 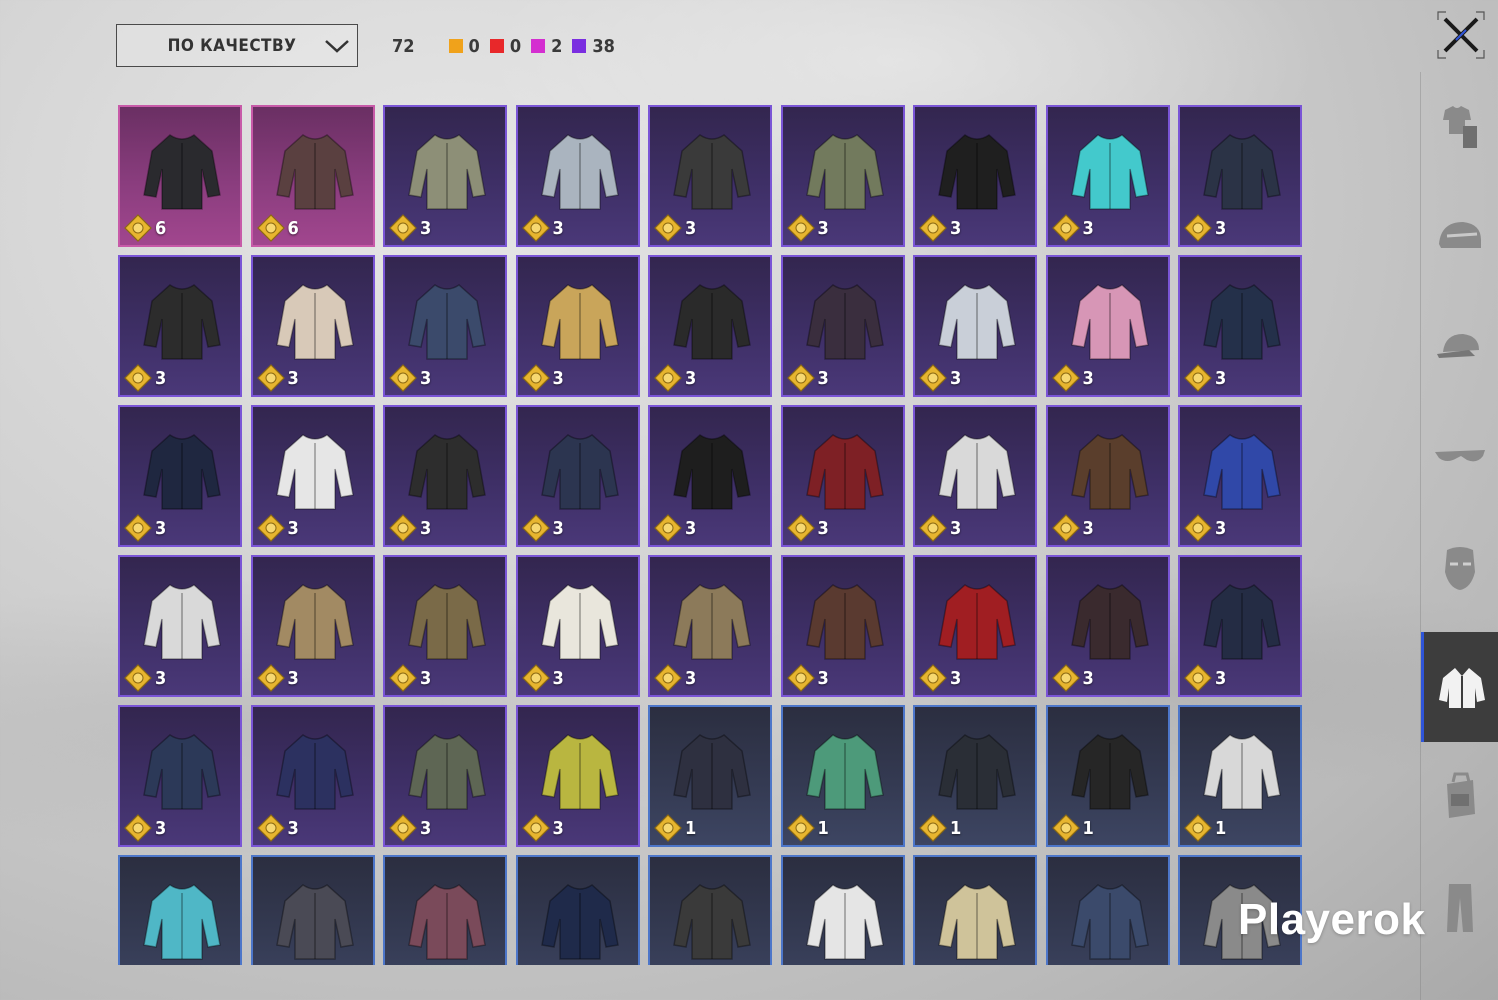 I want to click on sidebar-item-cap, so click(x=1459, y=347).